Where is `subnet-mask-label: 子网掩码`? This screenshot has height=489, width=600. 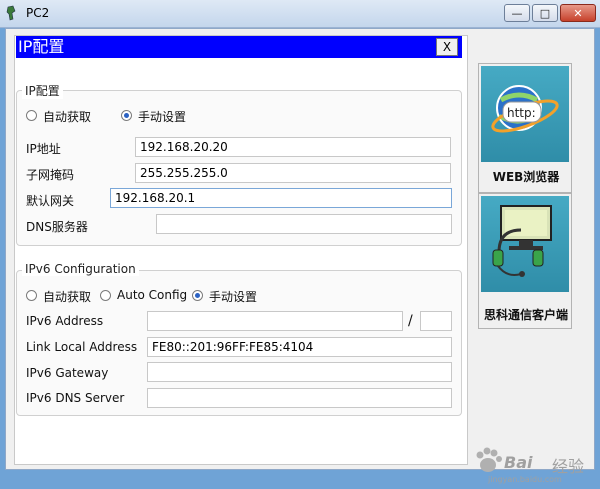 subnet-mask-label: 子网掩码 is located at coordinates (50, 175).